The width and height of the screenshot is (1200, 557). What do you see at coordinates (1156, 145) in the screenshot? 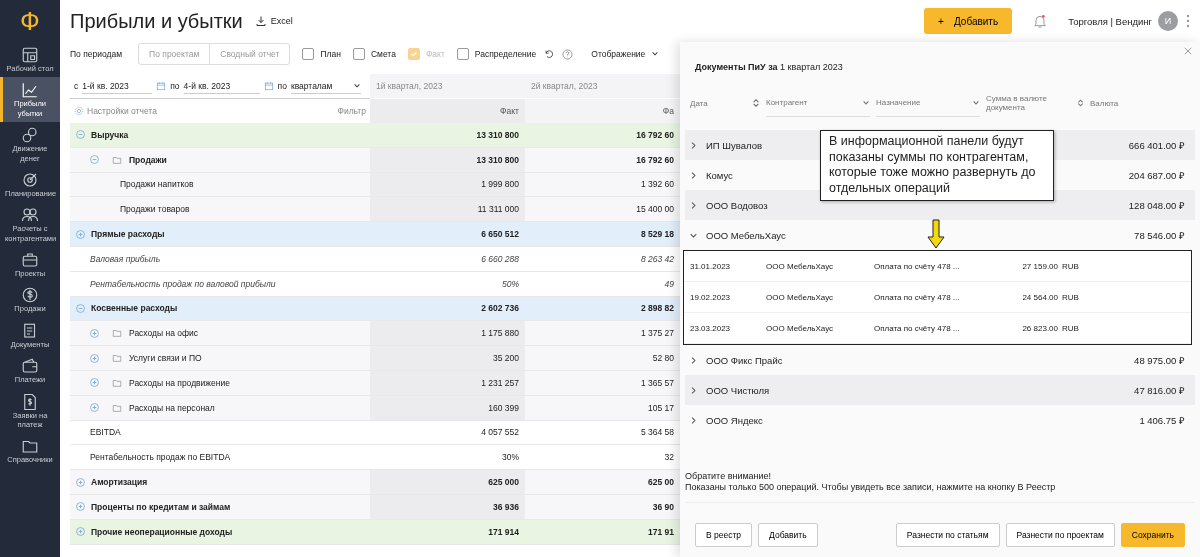
I see `amount: 666 401.00 ₽` at bounding box center [1156, 145].